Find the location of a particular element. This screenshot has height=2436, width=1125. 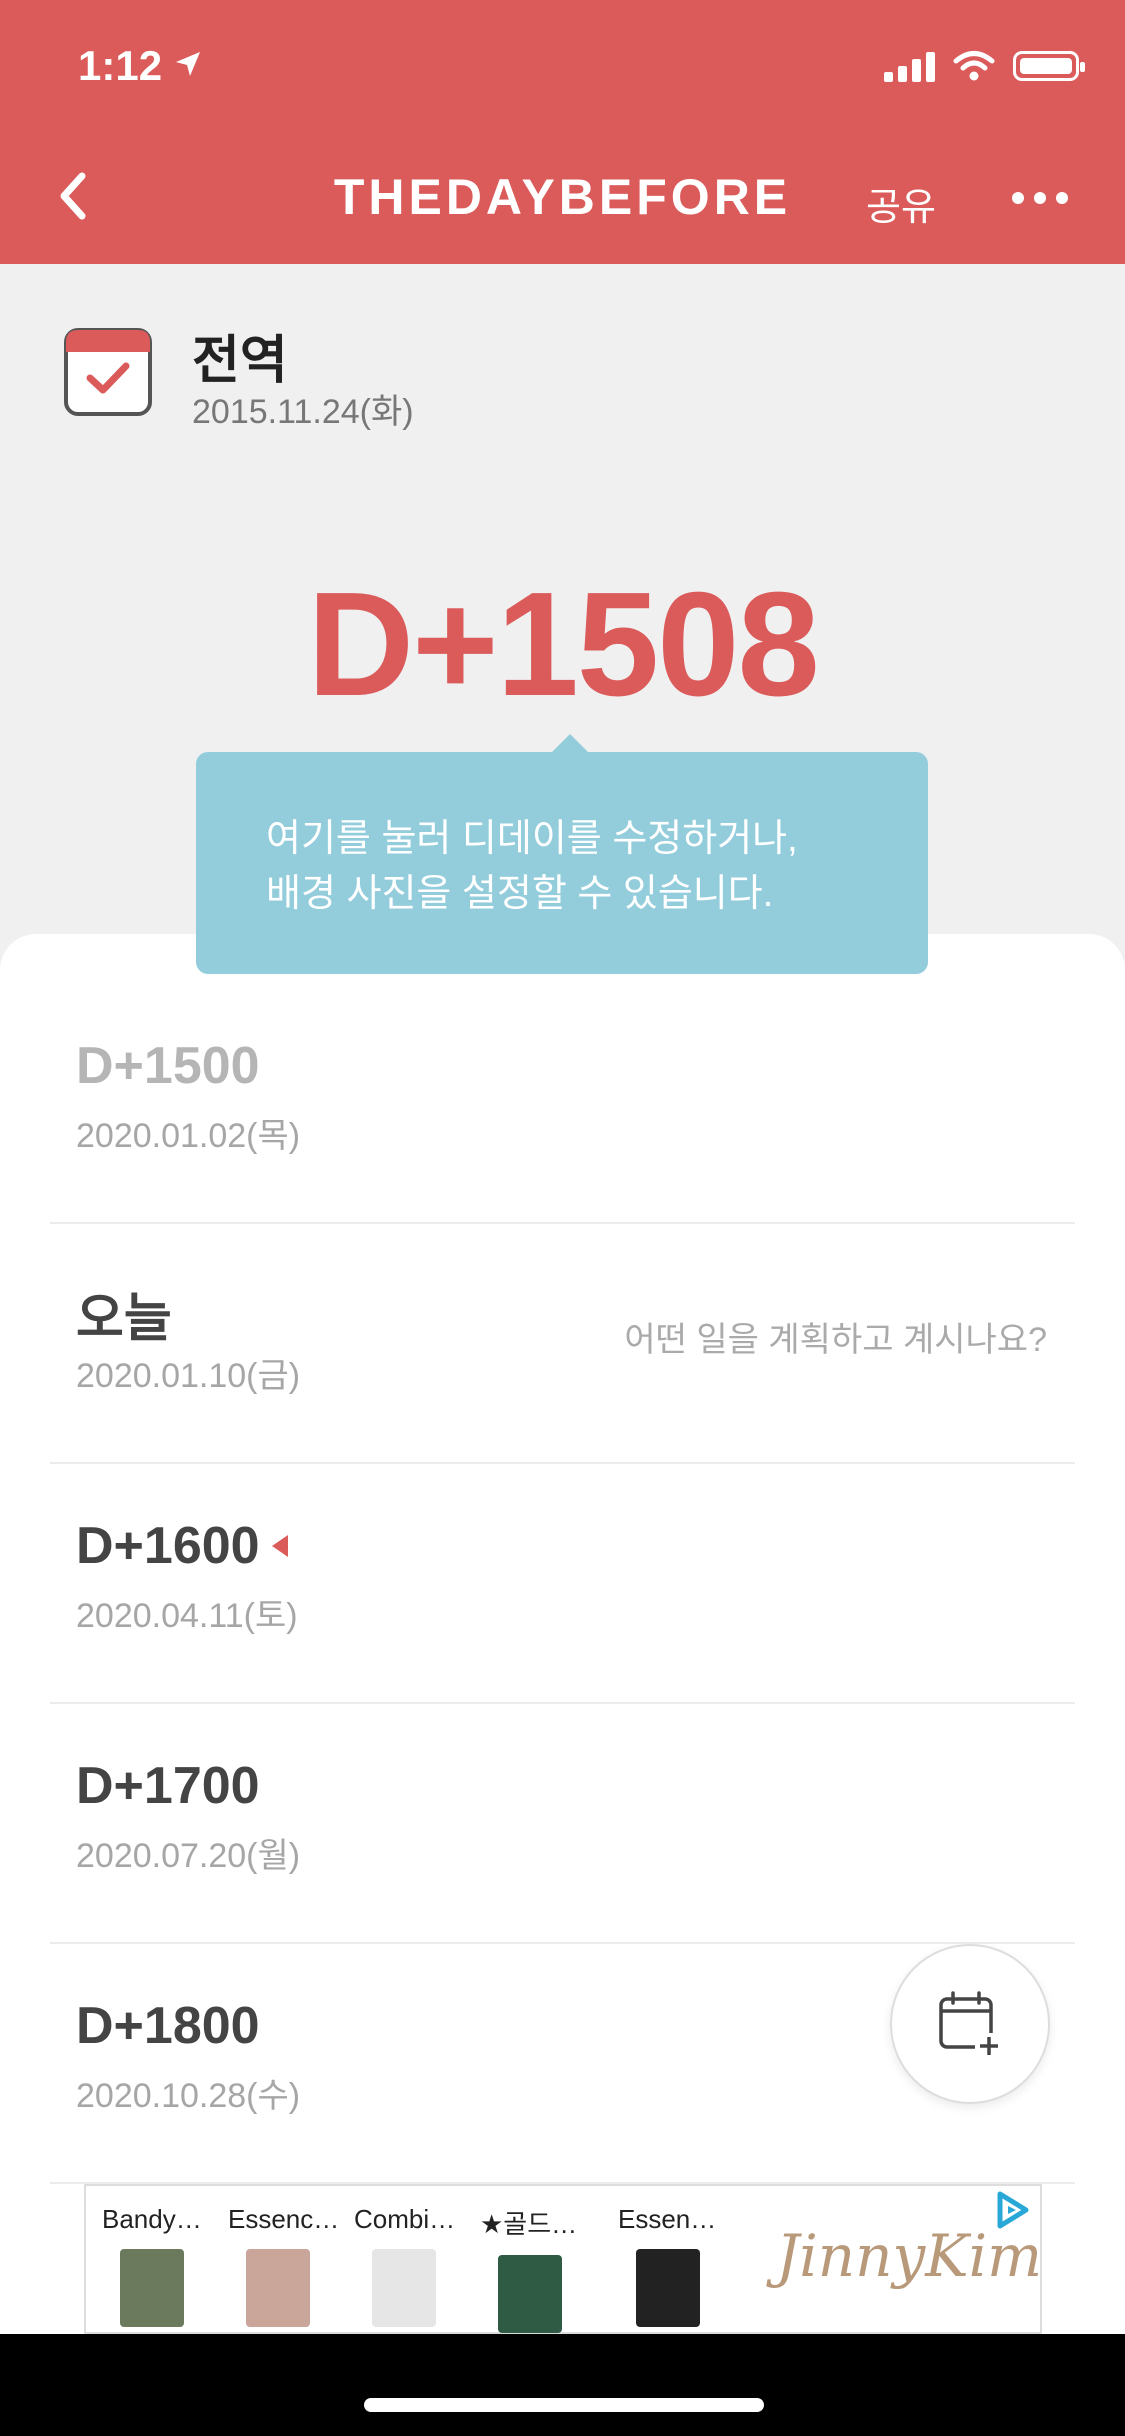

list-item: D+1700 2020.07.20(월) is located at coordinates (562, 1823).